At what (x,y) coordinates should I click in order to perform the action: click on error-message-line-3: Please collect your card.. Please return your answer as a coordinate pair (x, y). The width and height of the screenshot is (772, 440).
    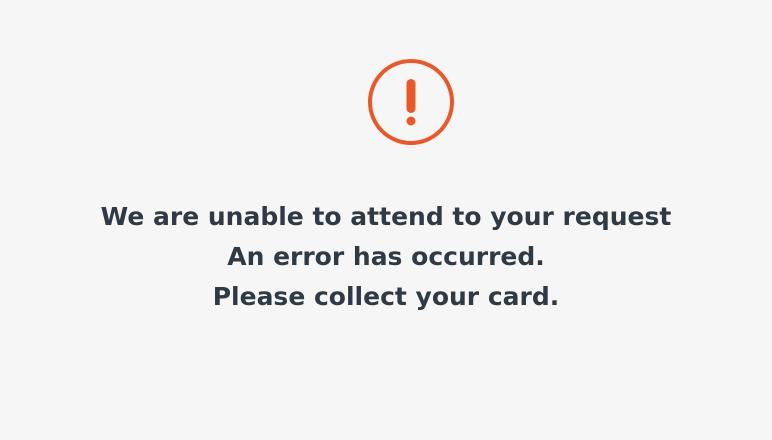
    Looking at the image, I should click on (386, 296).